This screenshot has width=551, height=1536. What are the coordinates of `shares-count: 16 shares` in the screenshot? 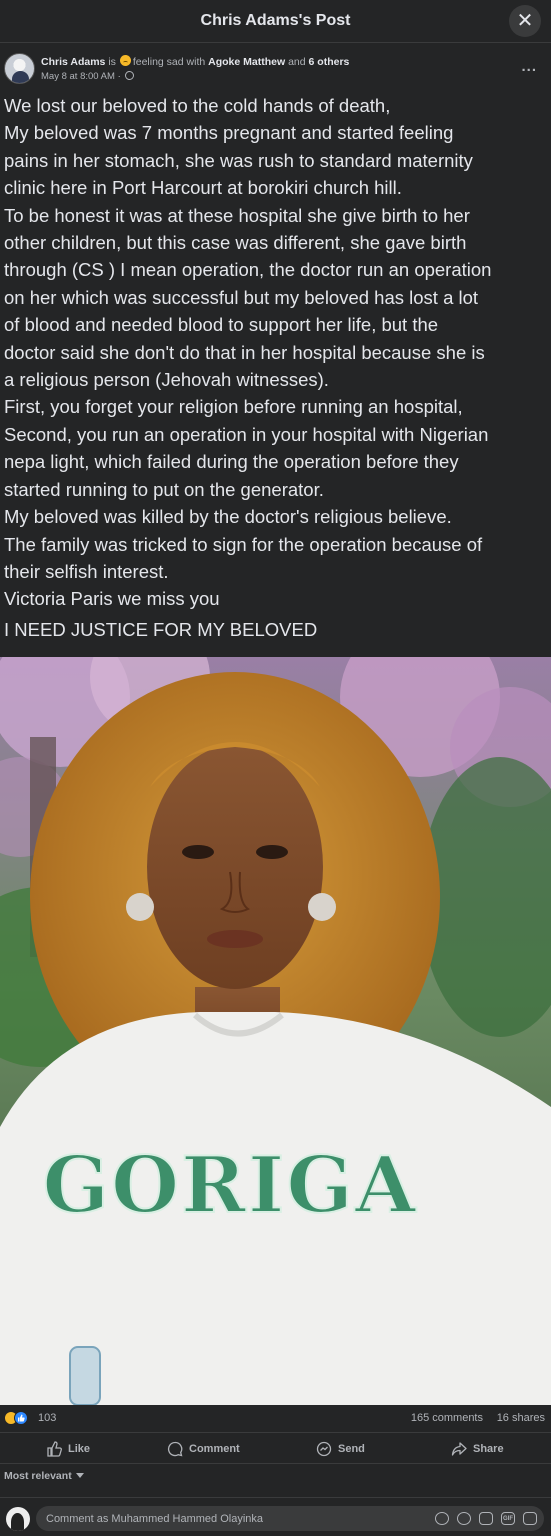 It's located at (521, 1418).